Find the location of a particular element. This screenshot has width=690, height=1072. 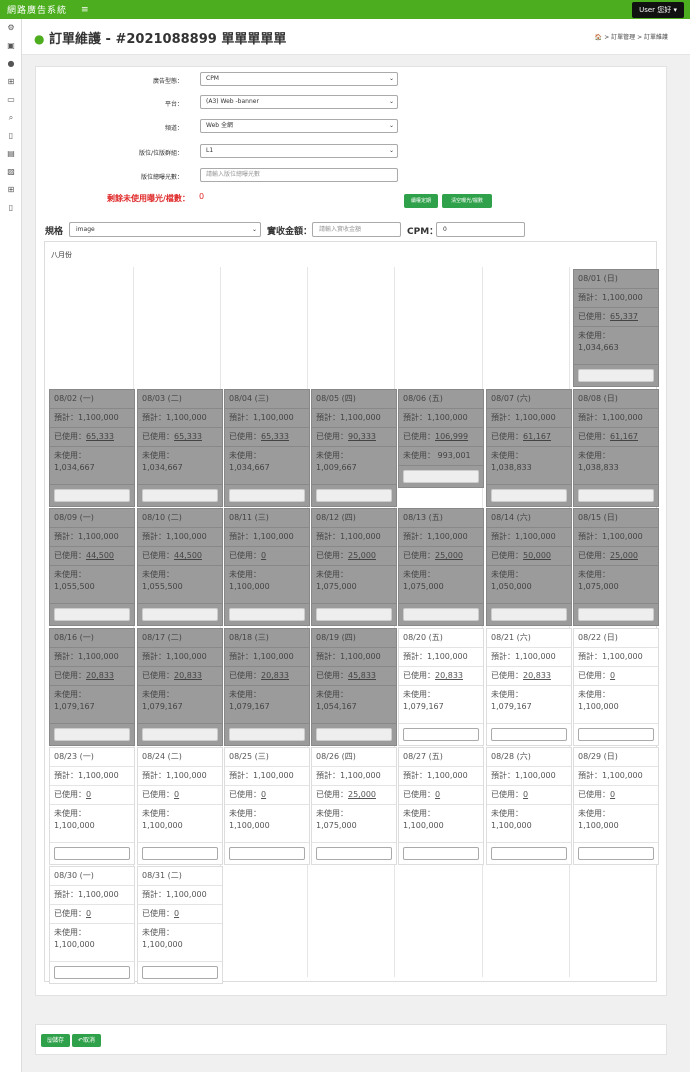

image-icon: ▨ is located at coordinates (11, 172).